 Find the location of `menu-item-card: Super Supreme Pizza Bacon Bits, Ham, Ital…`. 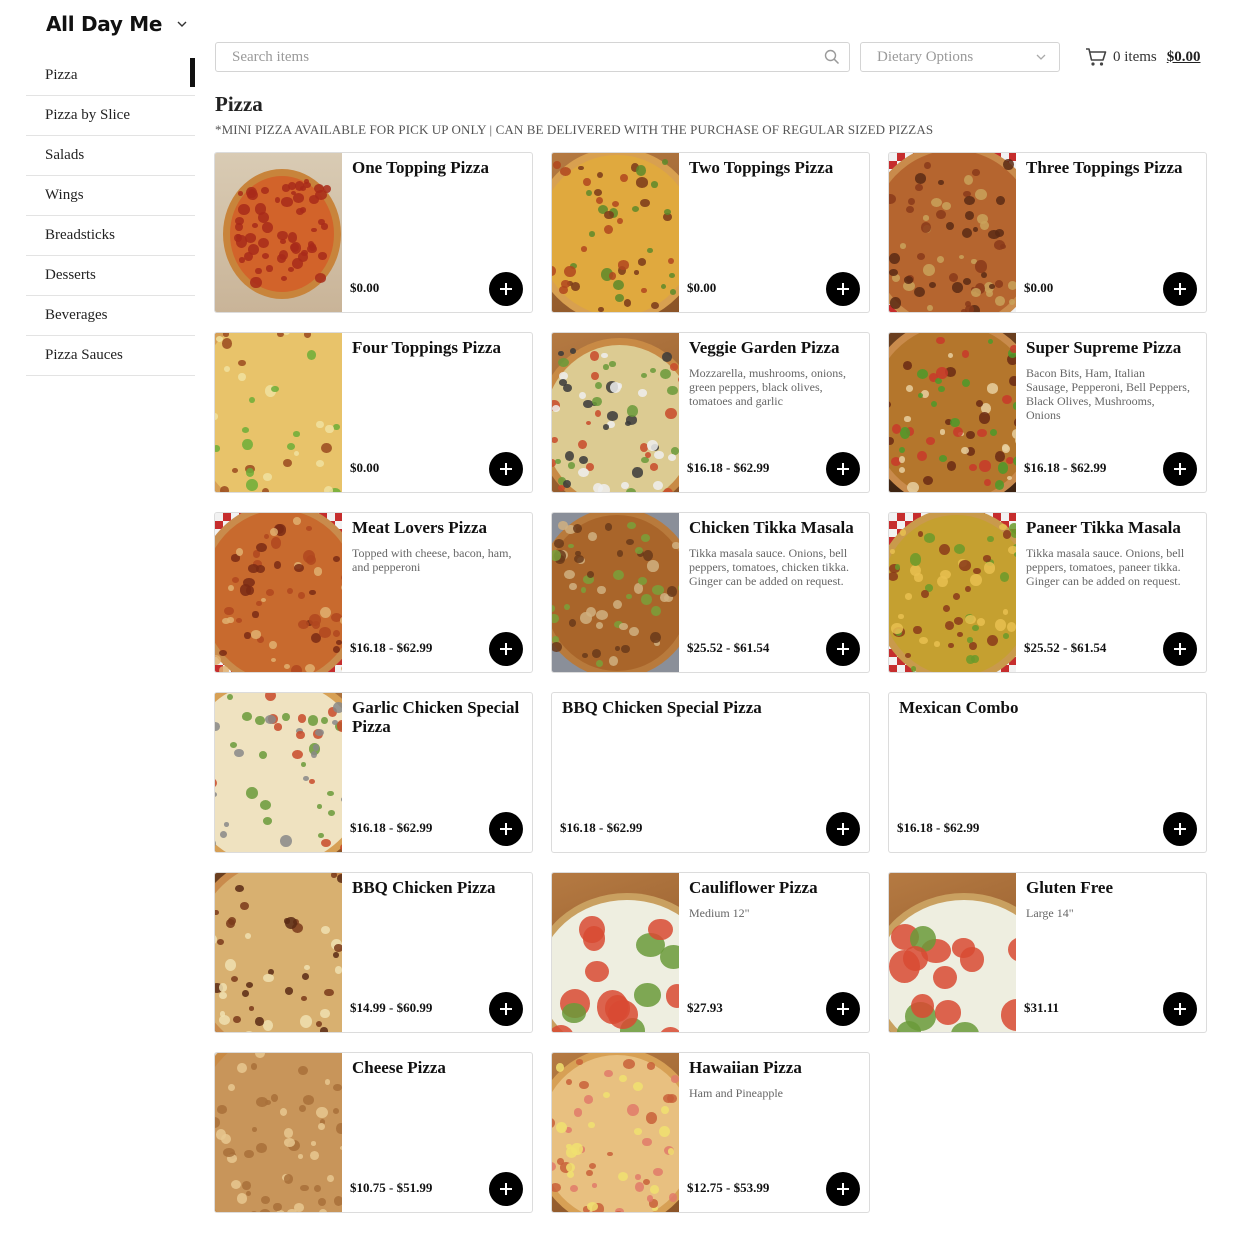

menu-item-card: Super Supreme Pizza Bacon Bits, Ham, Ital… is located at coordinates (1047, 412).